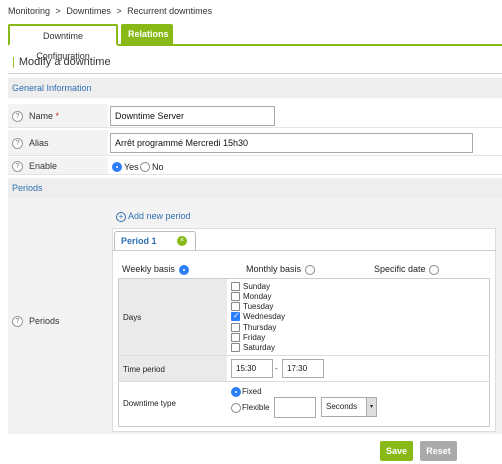  I want to click on day-checkbox-thursday, so click(235, 327).